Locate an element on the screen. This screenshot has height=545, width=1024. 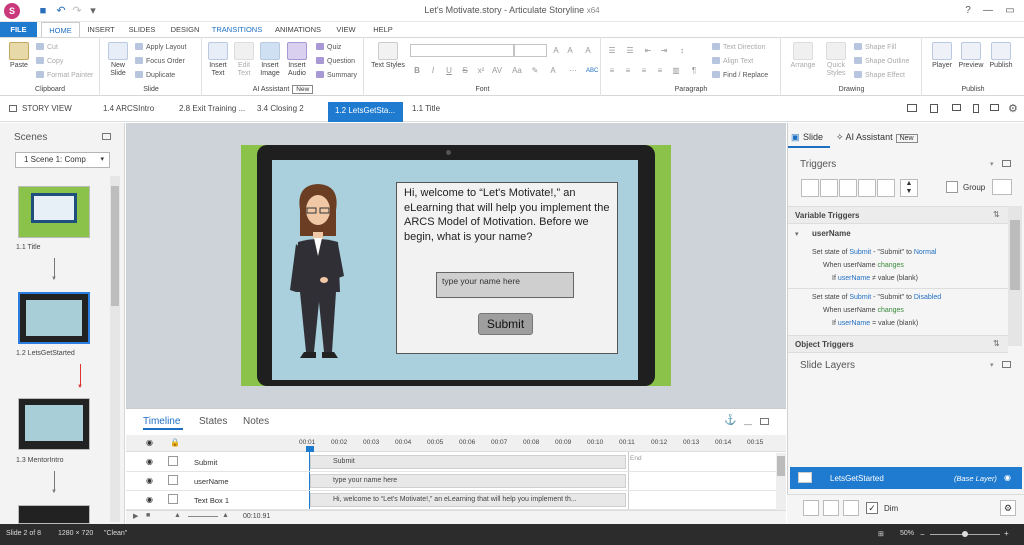
timeline-scroll-thumb is located at coordinates (781, 466).